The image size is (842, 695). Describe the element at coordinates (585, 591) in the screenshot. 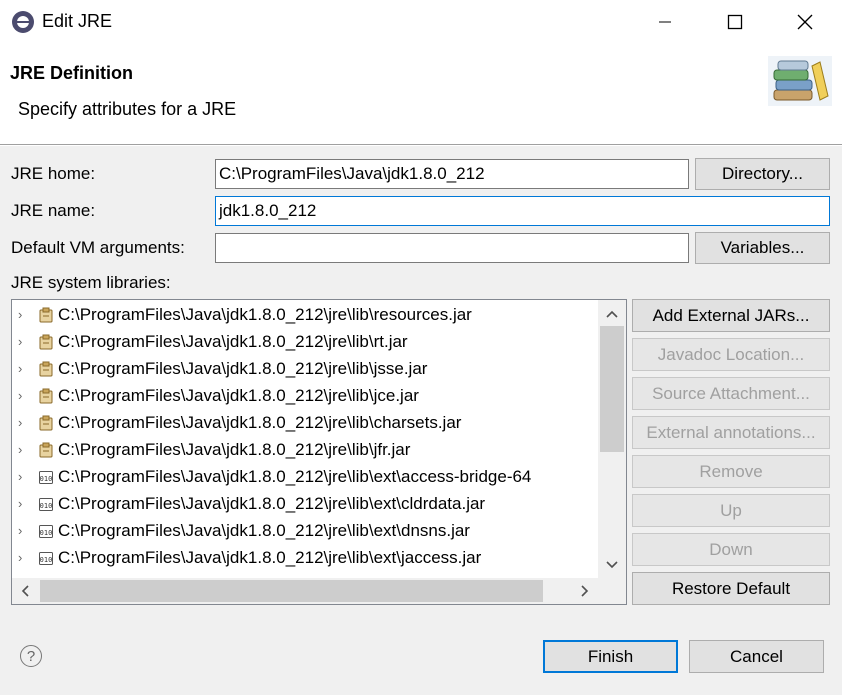

I see `scroll-right-icon` at that location.